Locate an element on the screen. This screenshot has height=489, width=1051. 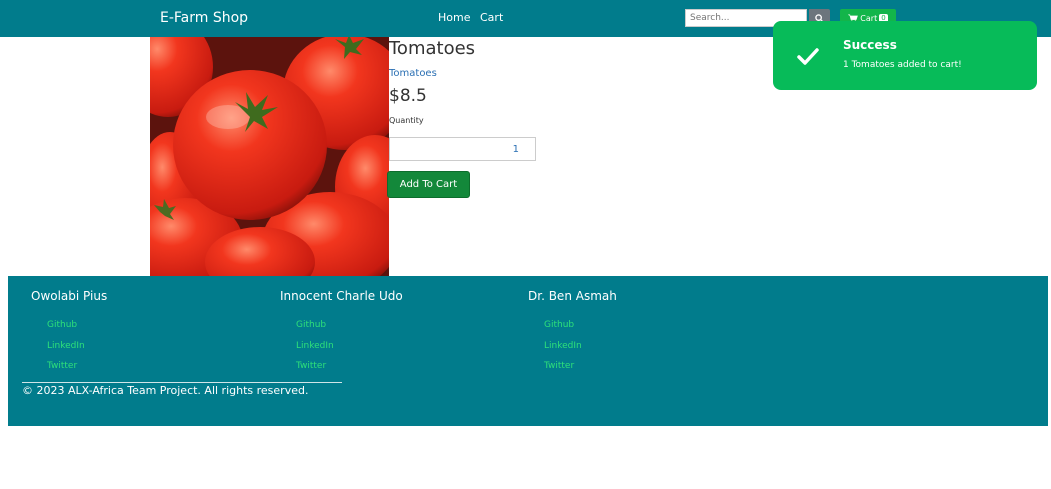
footer-column-owolabi: Owolabi Pius Github LinkedIn Twitter is located at coordinates (141, 333).